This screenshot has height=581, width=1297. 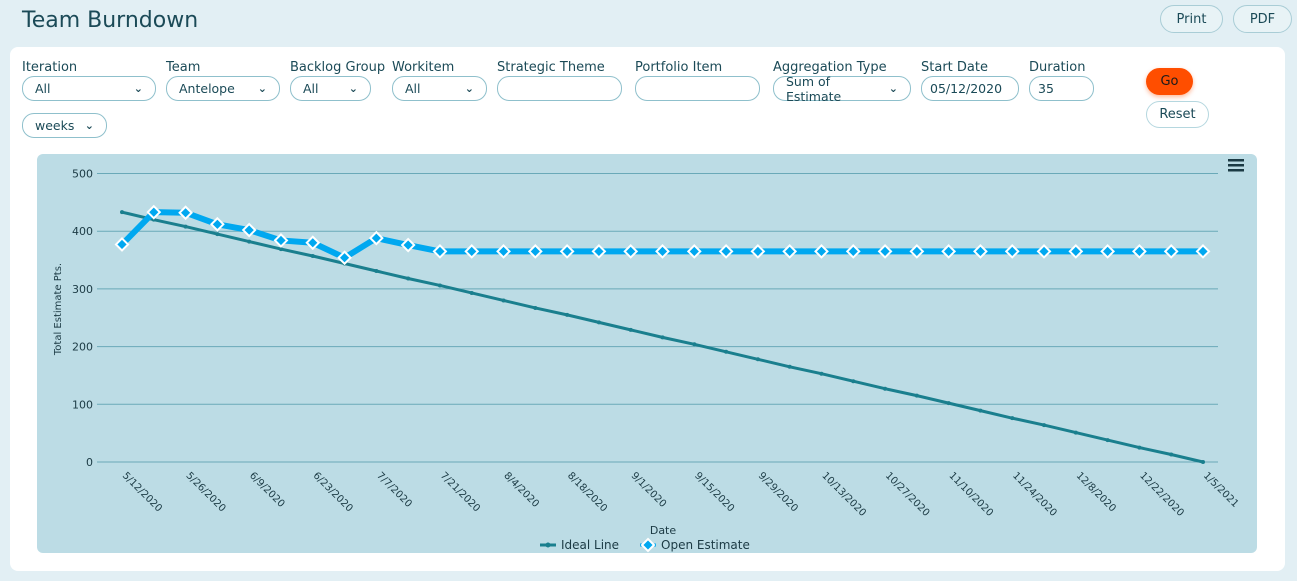 I want to click on team-label: Team, so click(x=183, y=67).